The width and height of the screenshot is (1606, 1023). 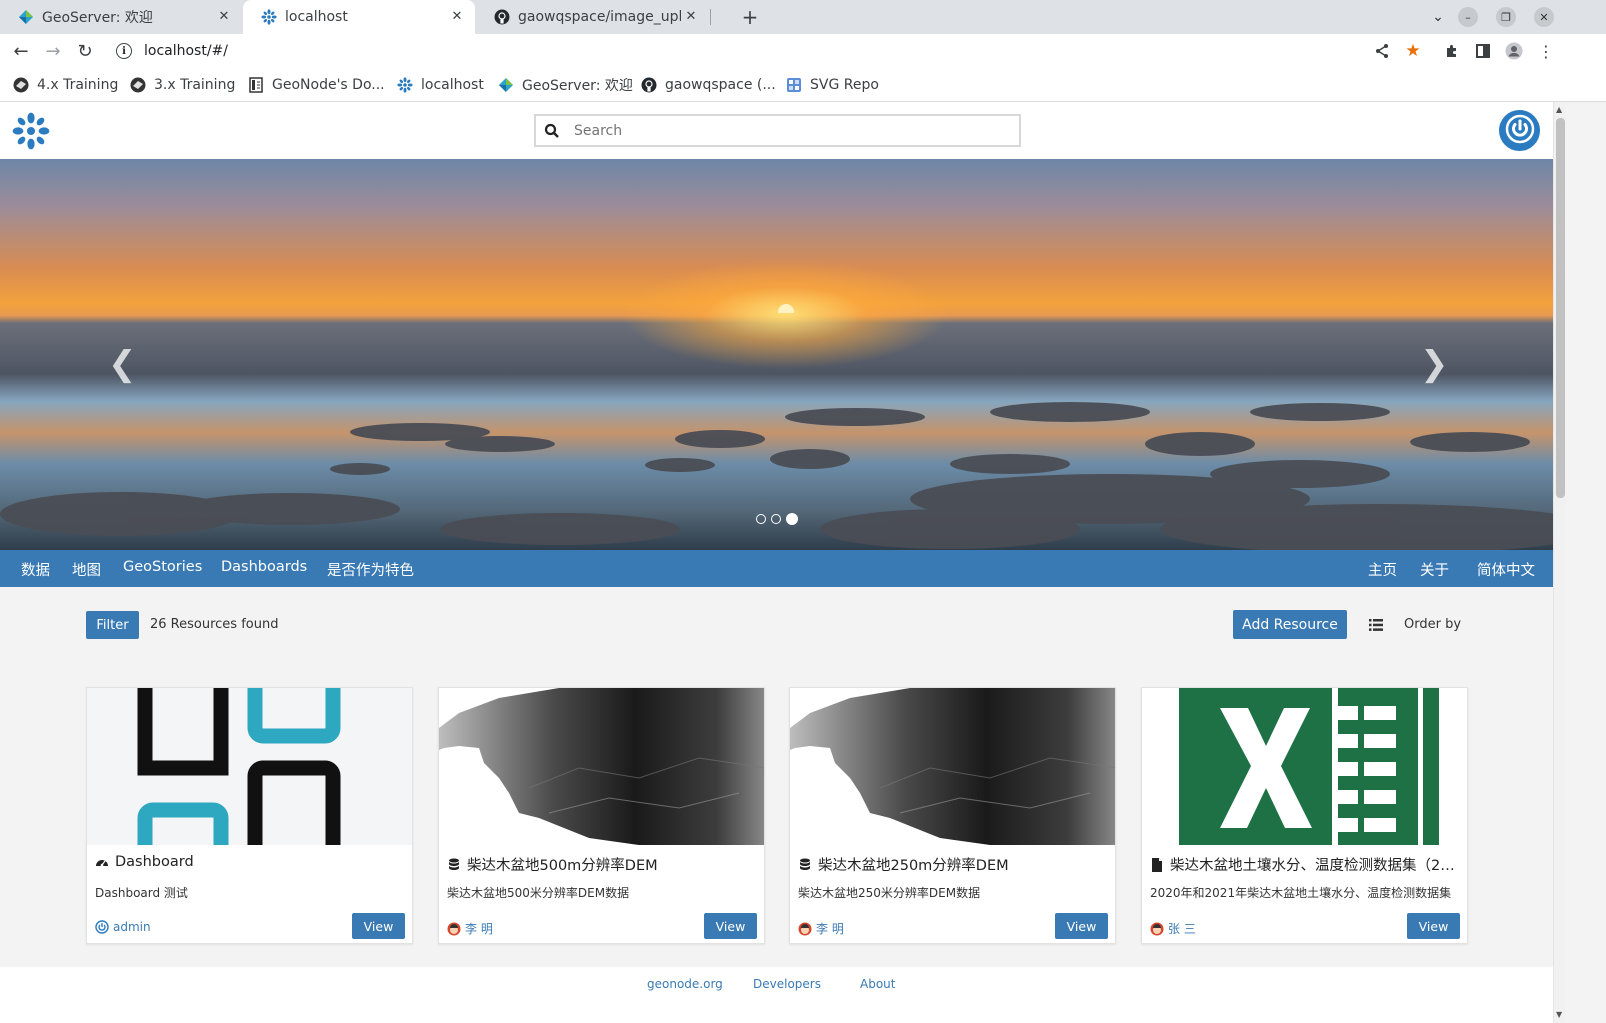 I want to click on card-title: 柴达木盆地250m分辨率DEM, so click(x=954, y=864).